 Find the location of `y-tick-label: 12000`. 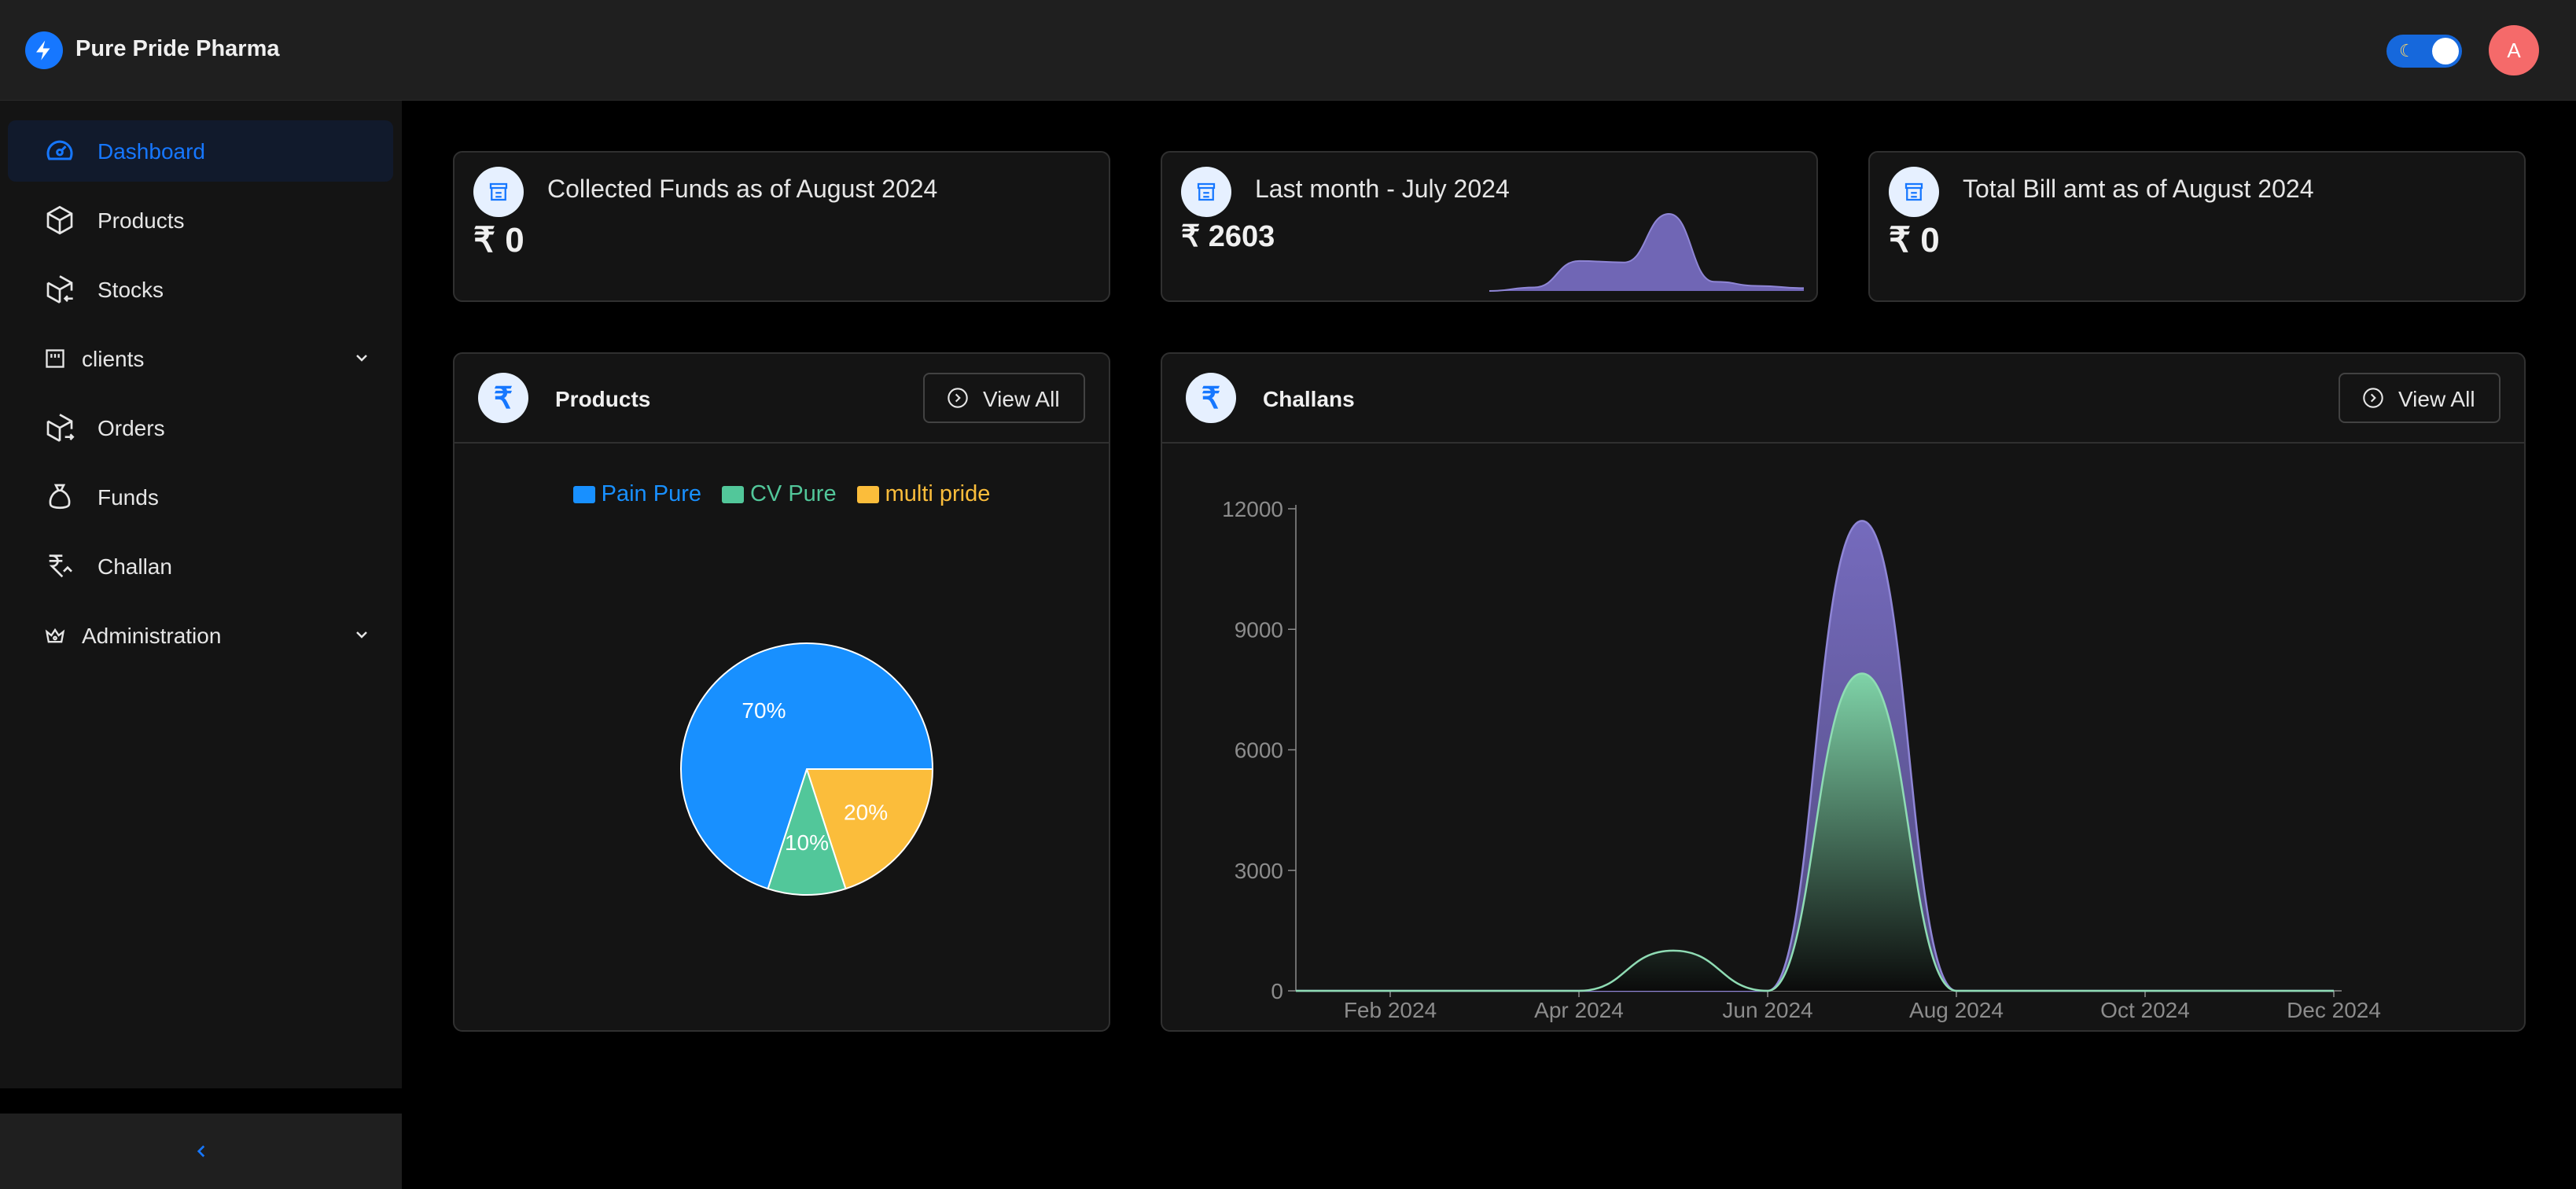

y-tick-label: 12000 is located at coordinates (1252, 509).